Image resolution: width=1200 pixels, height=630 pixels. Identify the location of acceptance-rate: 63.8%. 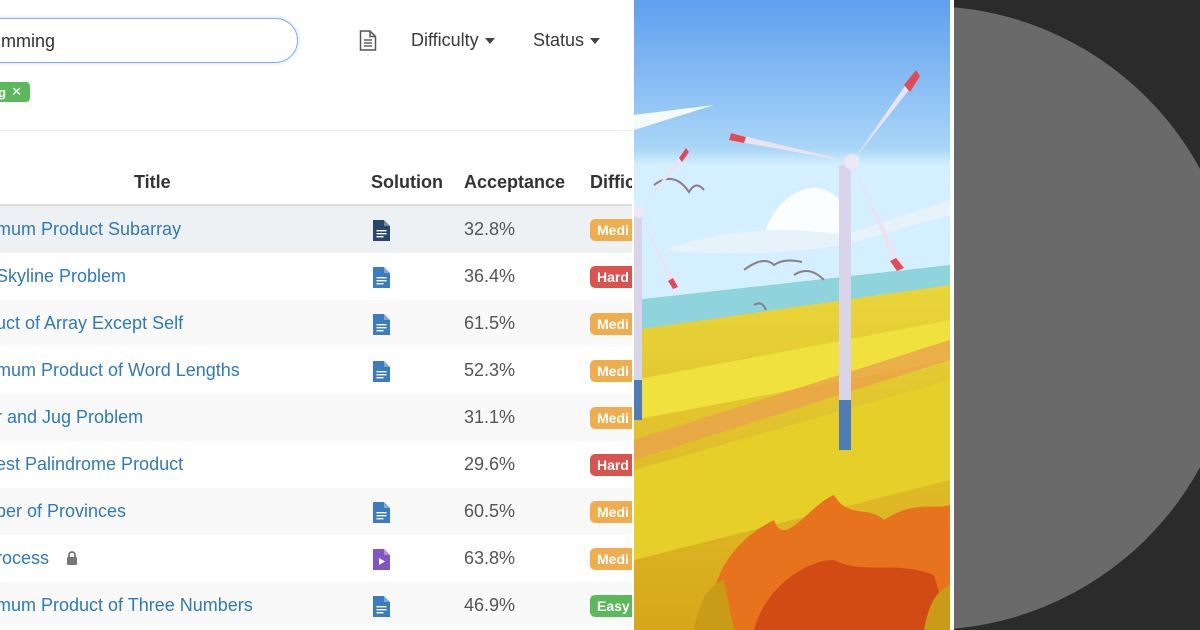
(490, 558).